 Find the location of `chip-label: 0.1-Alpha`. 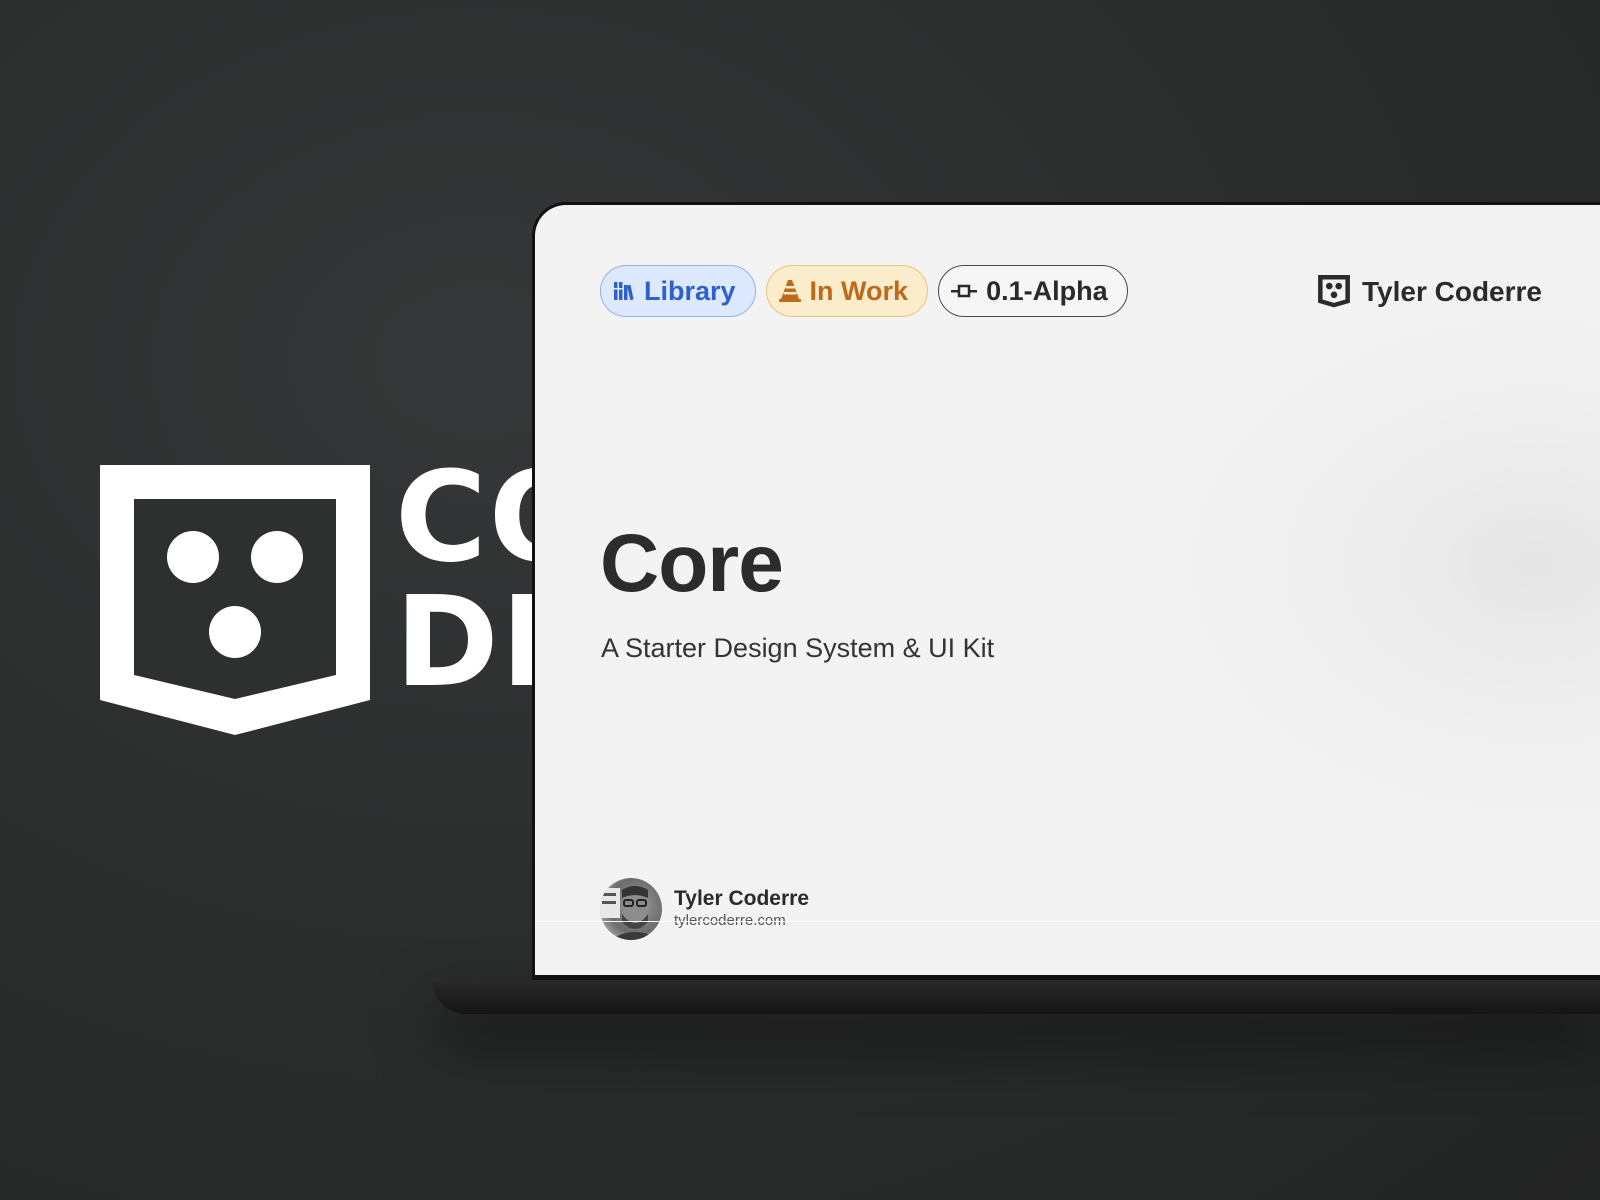

chip-label: 0.1-Alpha is located at coordinates (1047, 290).